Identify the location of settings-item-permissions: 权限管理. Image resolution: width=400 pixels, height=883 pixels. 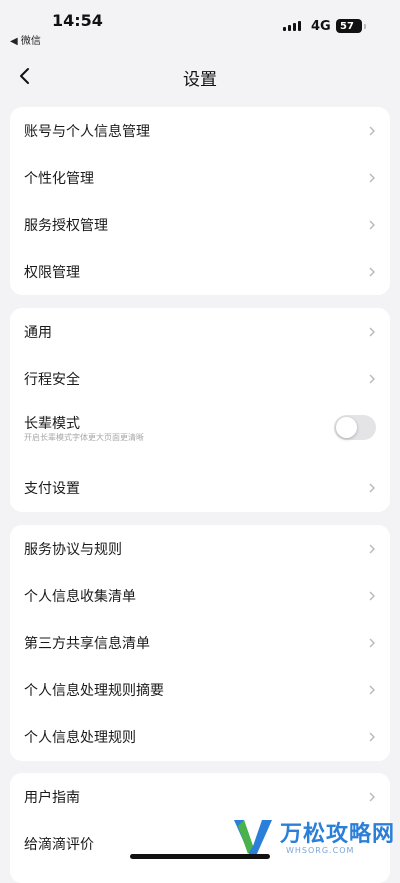
(200, 271).